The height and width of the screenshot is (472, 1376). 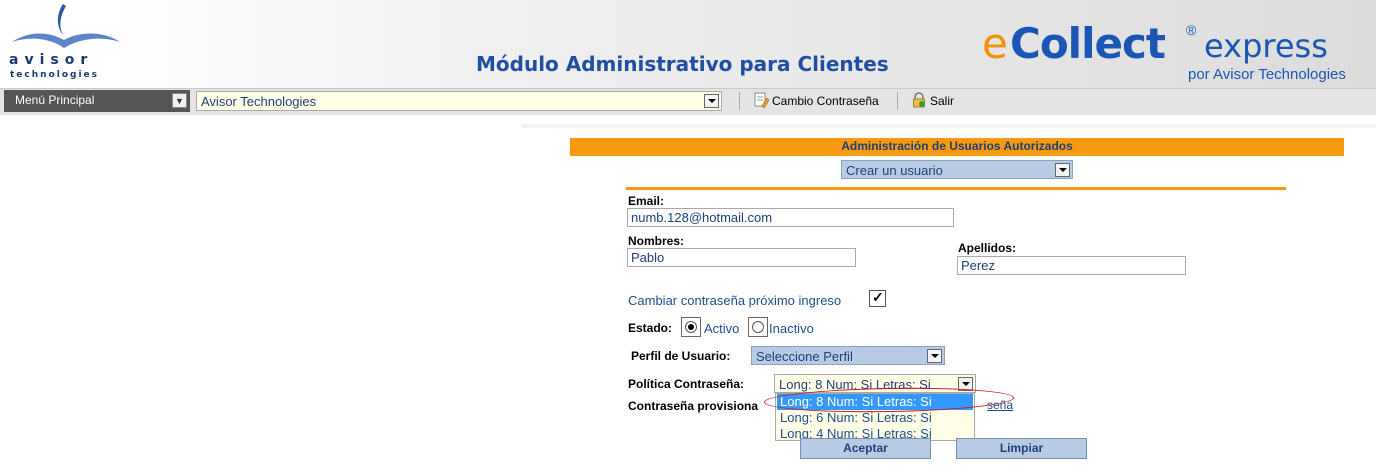 I want to click on profile-select-value: Seleccione Perfil, so click(x=804, y=356).